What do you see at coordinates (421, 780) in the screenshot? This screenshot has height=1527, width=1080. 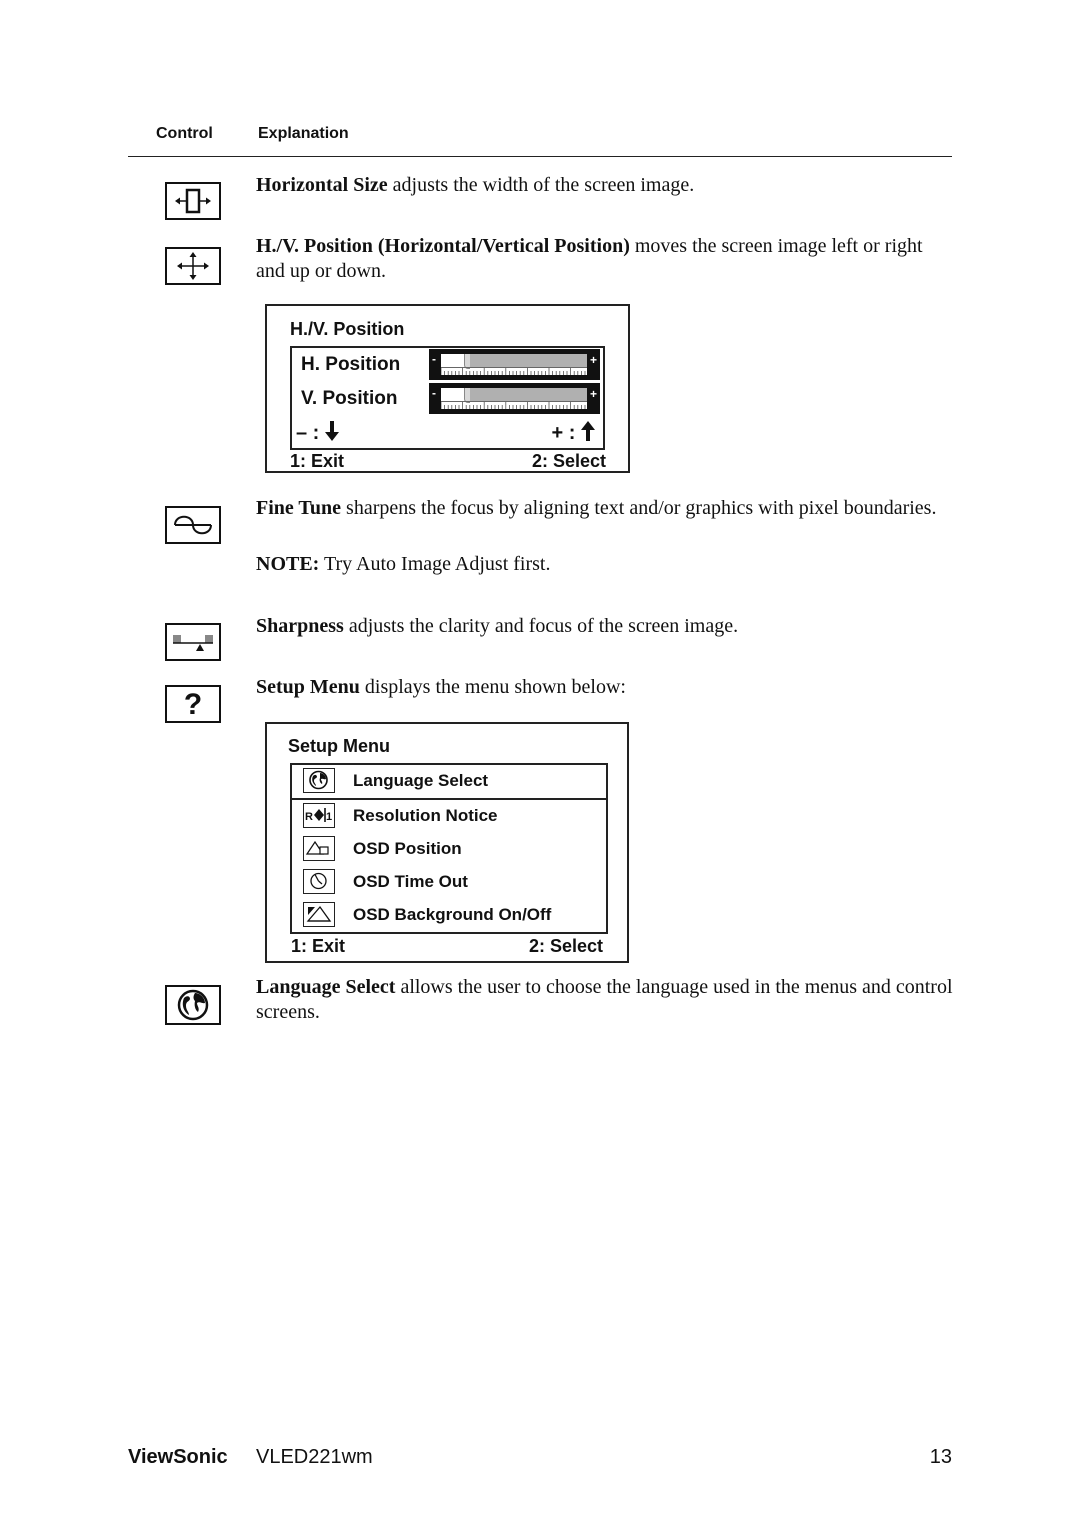 I see `menu-item-label: Language Select` at bounding box center [421, 780].